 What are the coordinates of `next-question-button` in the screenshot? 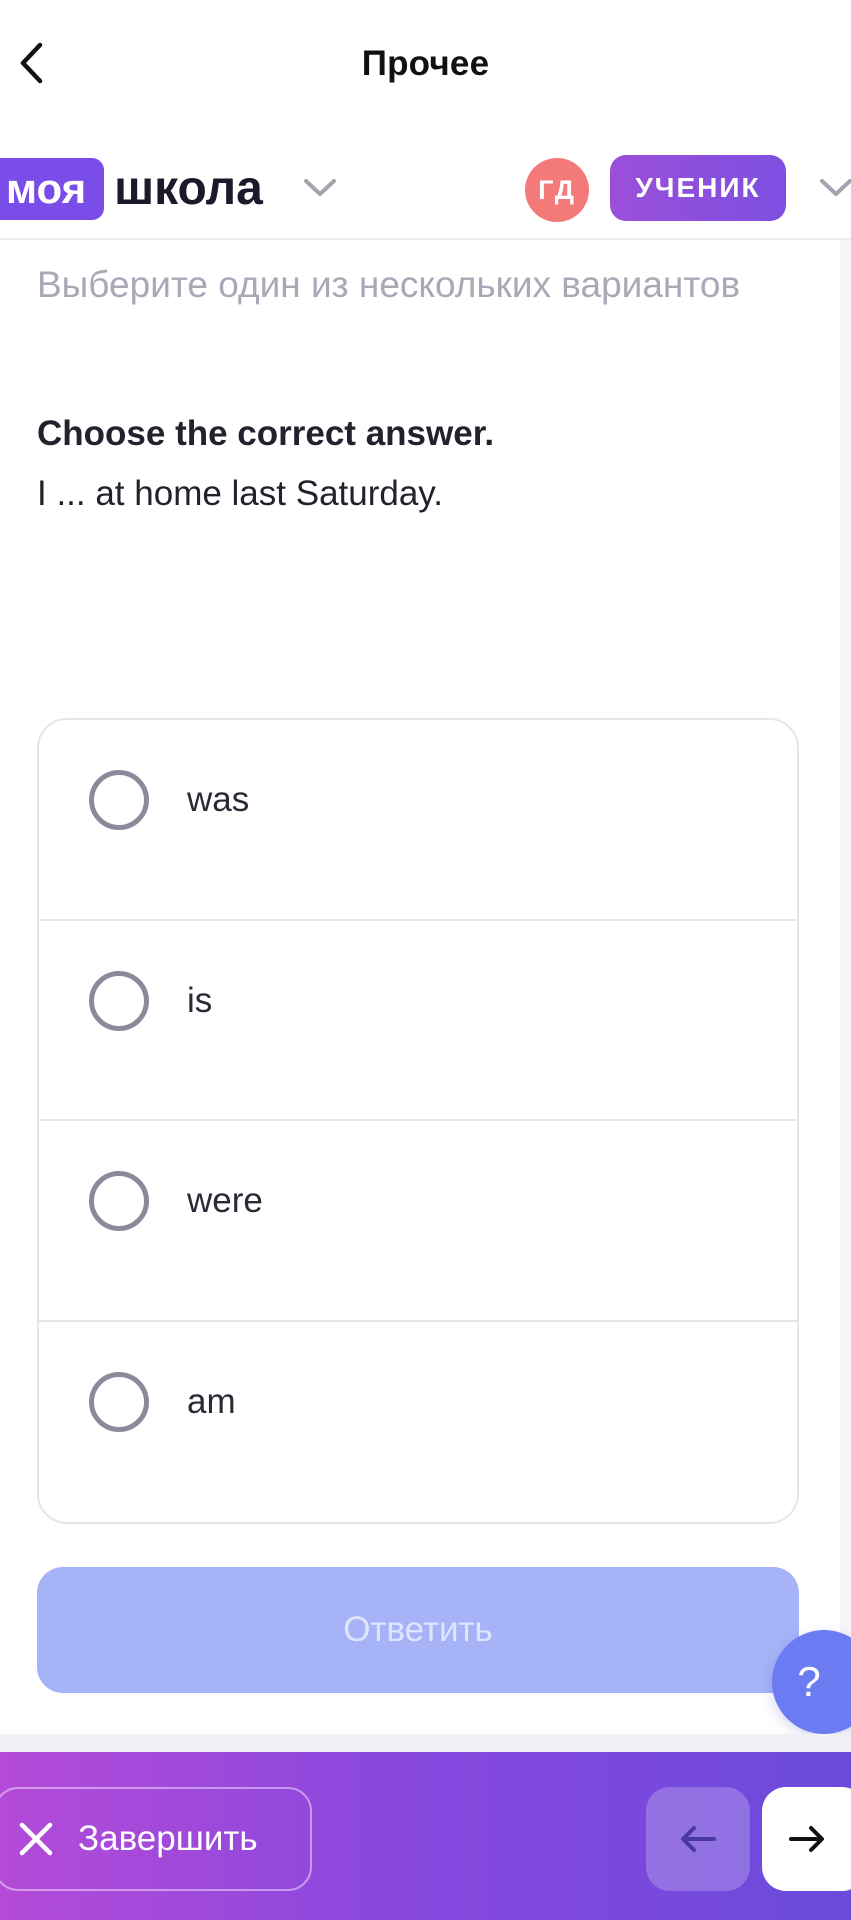 It's located at (806, 1839).